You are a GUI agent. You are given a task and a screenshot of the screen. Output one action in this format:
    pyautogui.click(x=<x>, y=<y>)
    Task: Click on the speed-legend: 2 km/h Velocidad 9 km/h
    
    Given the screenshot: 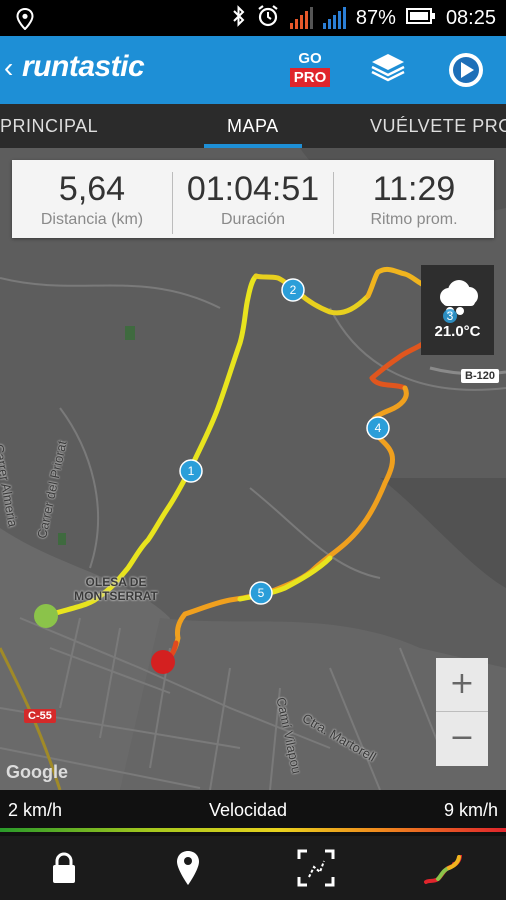 What is the action you would take?
    pyautogui.click(x=253, y=813)
    